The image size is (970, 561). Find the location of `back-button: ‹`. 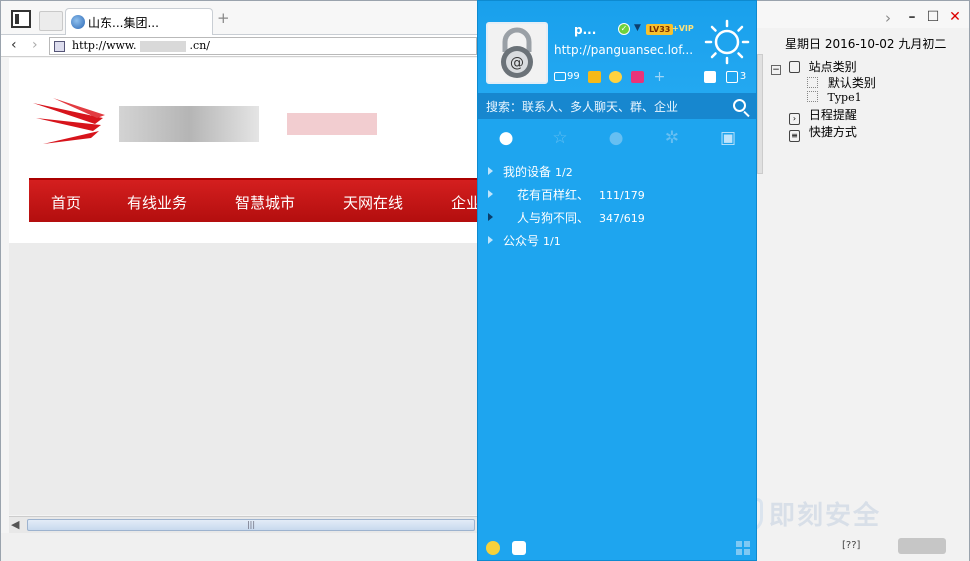

back-button: ‹ is located at coordinates (14, 45).